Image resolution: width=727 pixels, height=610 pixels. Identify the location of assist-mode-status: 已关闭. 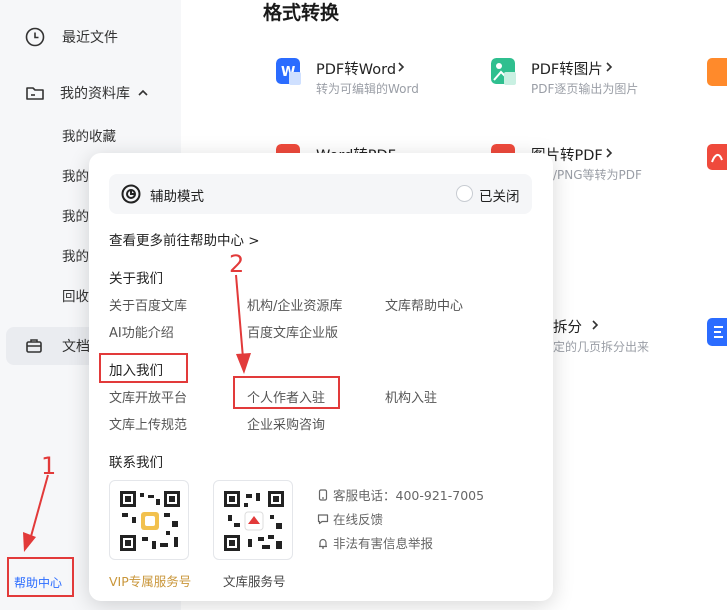
(499, 197).